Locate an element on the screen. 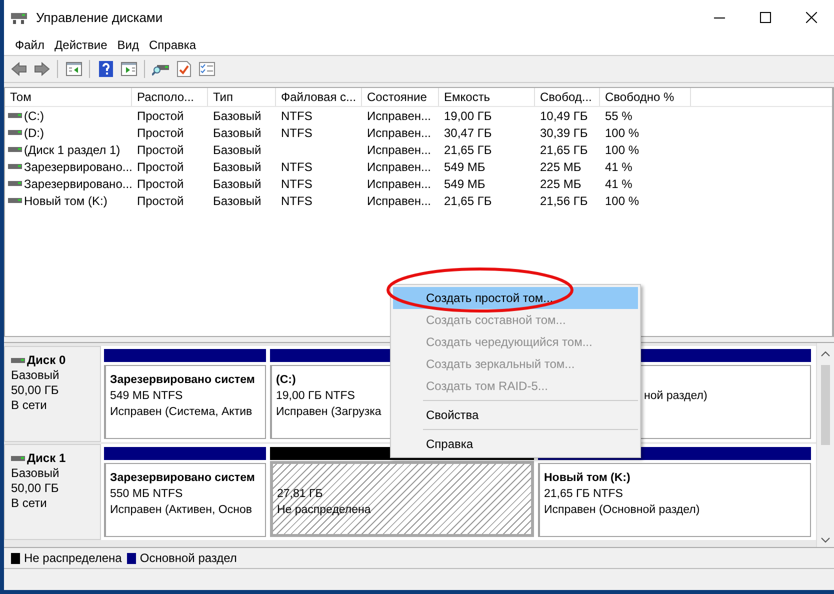 The height and width of the screenshot is (594, 834). table-cell: (D:) is located at coordinates (34, 133).